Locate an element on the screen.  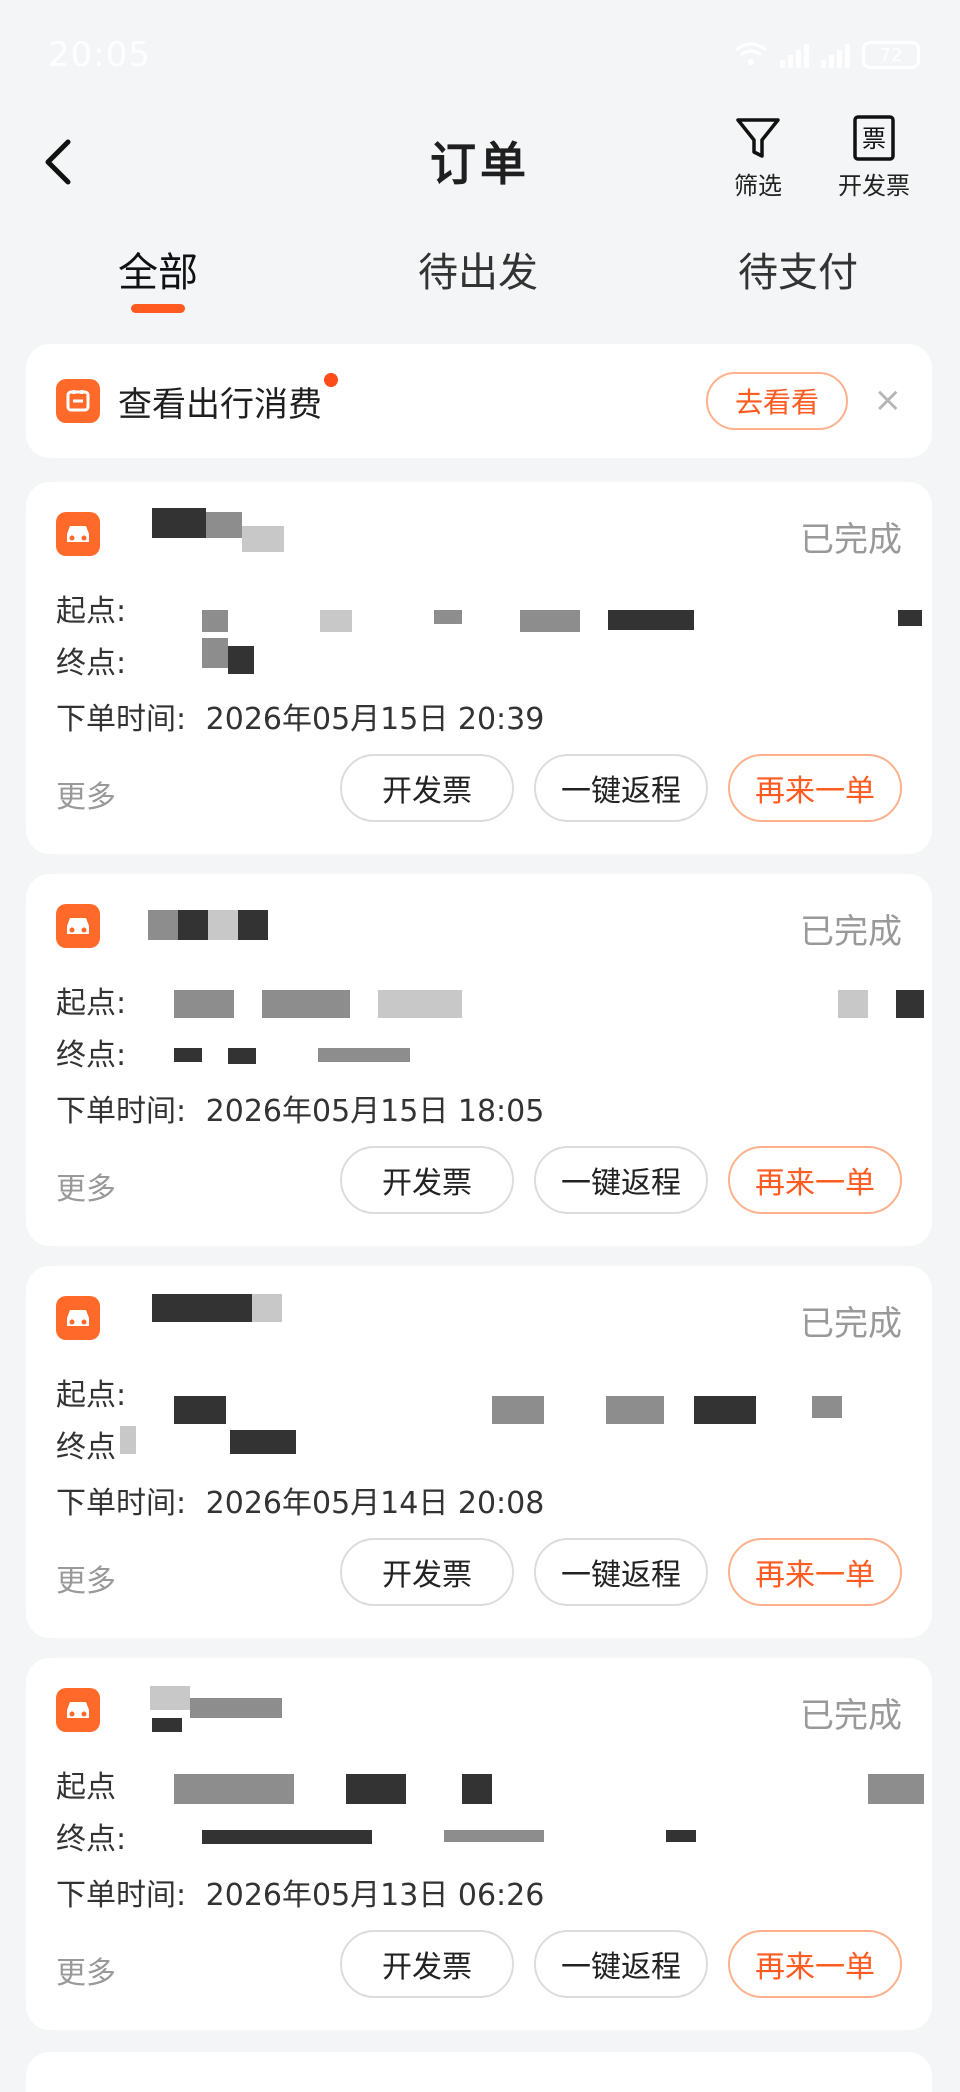
battery-icon: 72 is located at coordinates (891, 55).